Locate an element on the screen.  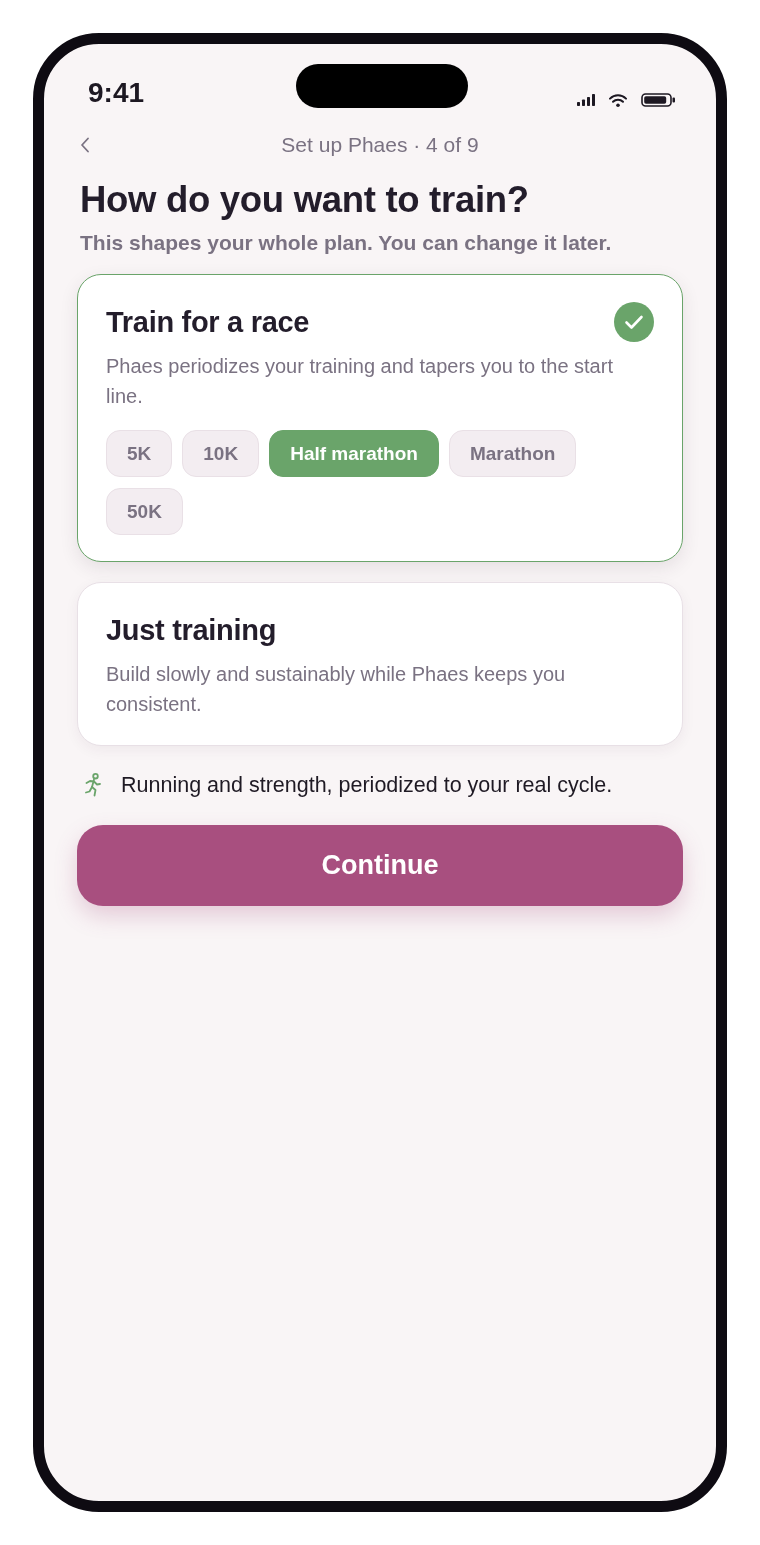
running-person-icon is located at coordinates (93, 785).